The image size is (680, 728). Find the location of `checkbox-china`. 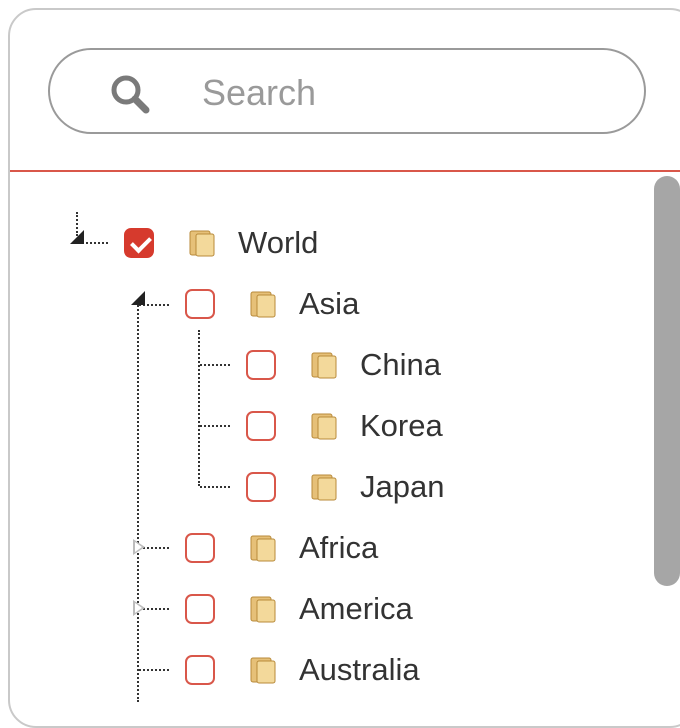

checkbox-china is located at coordinates (261, 365).